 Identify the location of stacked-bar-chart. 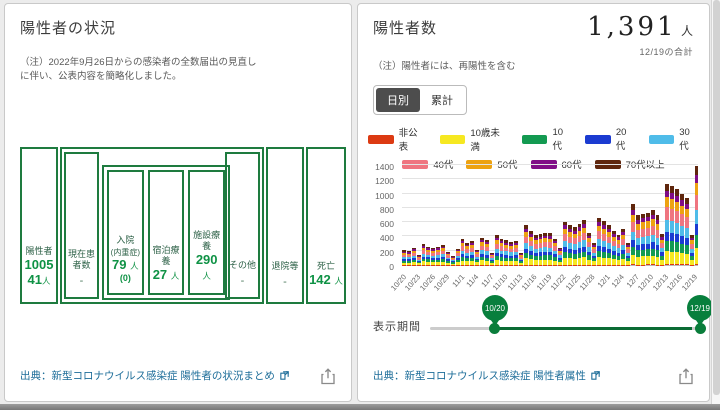
(550, 215).